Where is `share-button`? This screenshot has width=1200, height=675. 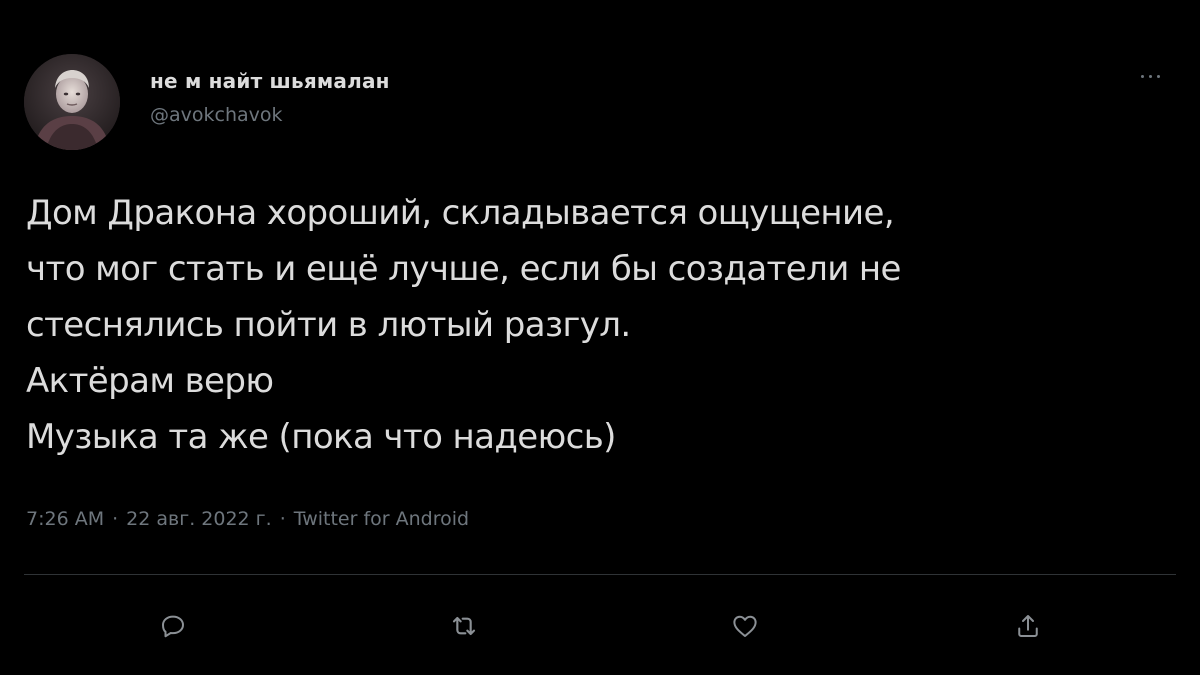 share-button is located at coordinates (1028, 626).